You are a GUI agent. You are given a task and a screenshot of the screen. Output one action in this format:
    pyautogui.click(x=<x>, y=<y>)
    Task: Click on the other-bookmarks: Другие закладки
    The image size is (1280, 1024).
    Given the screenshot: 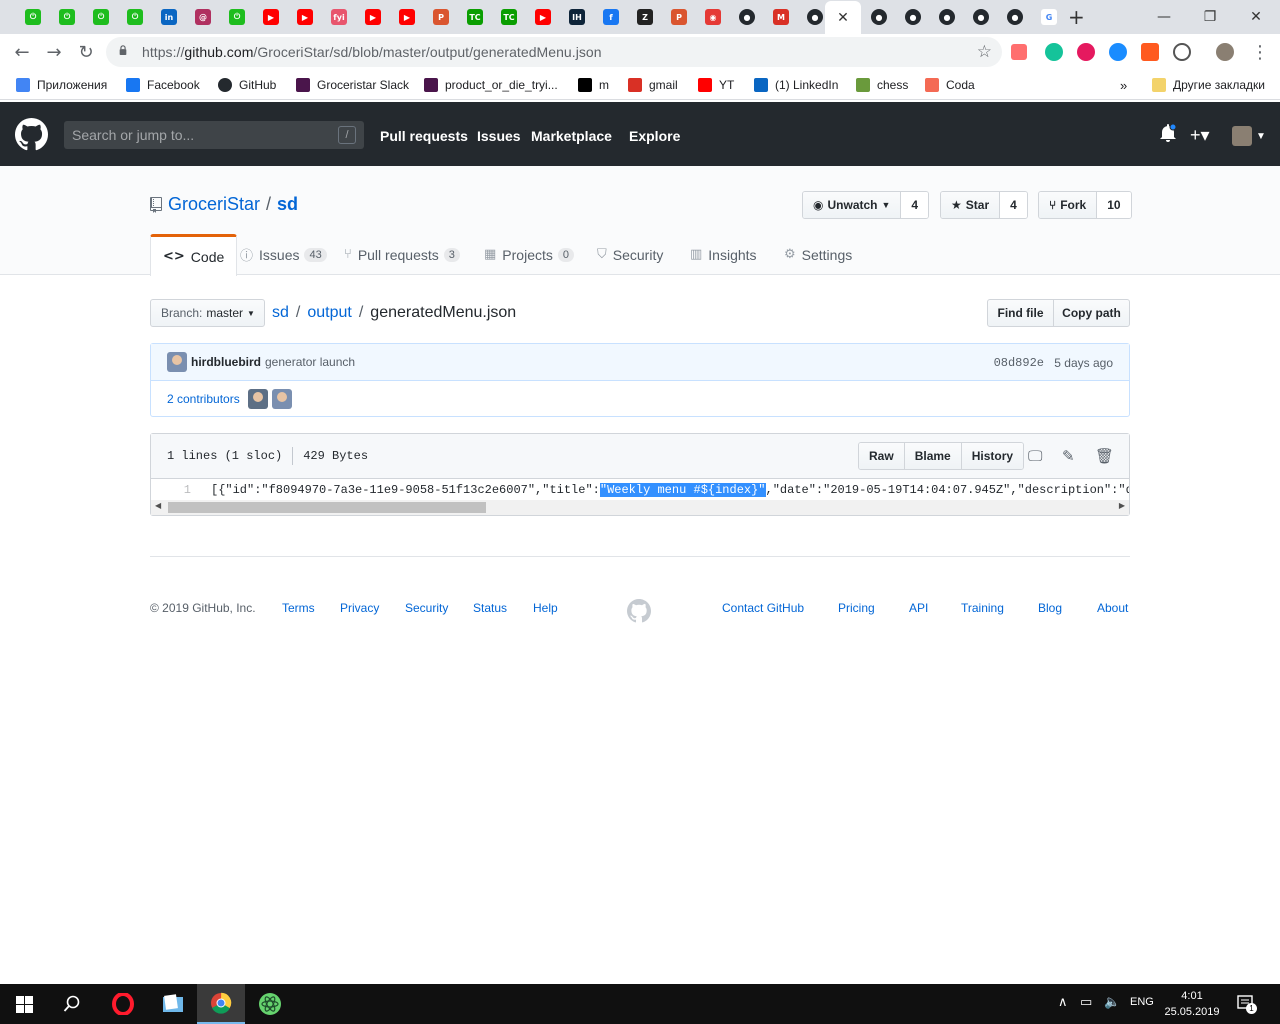 What is the action you would take?
    pyautogui.click(x=1208, y=85)
    